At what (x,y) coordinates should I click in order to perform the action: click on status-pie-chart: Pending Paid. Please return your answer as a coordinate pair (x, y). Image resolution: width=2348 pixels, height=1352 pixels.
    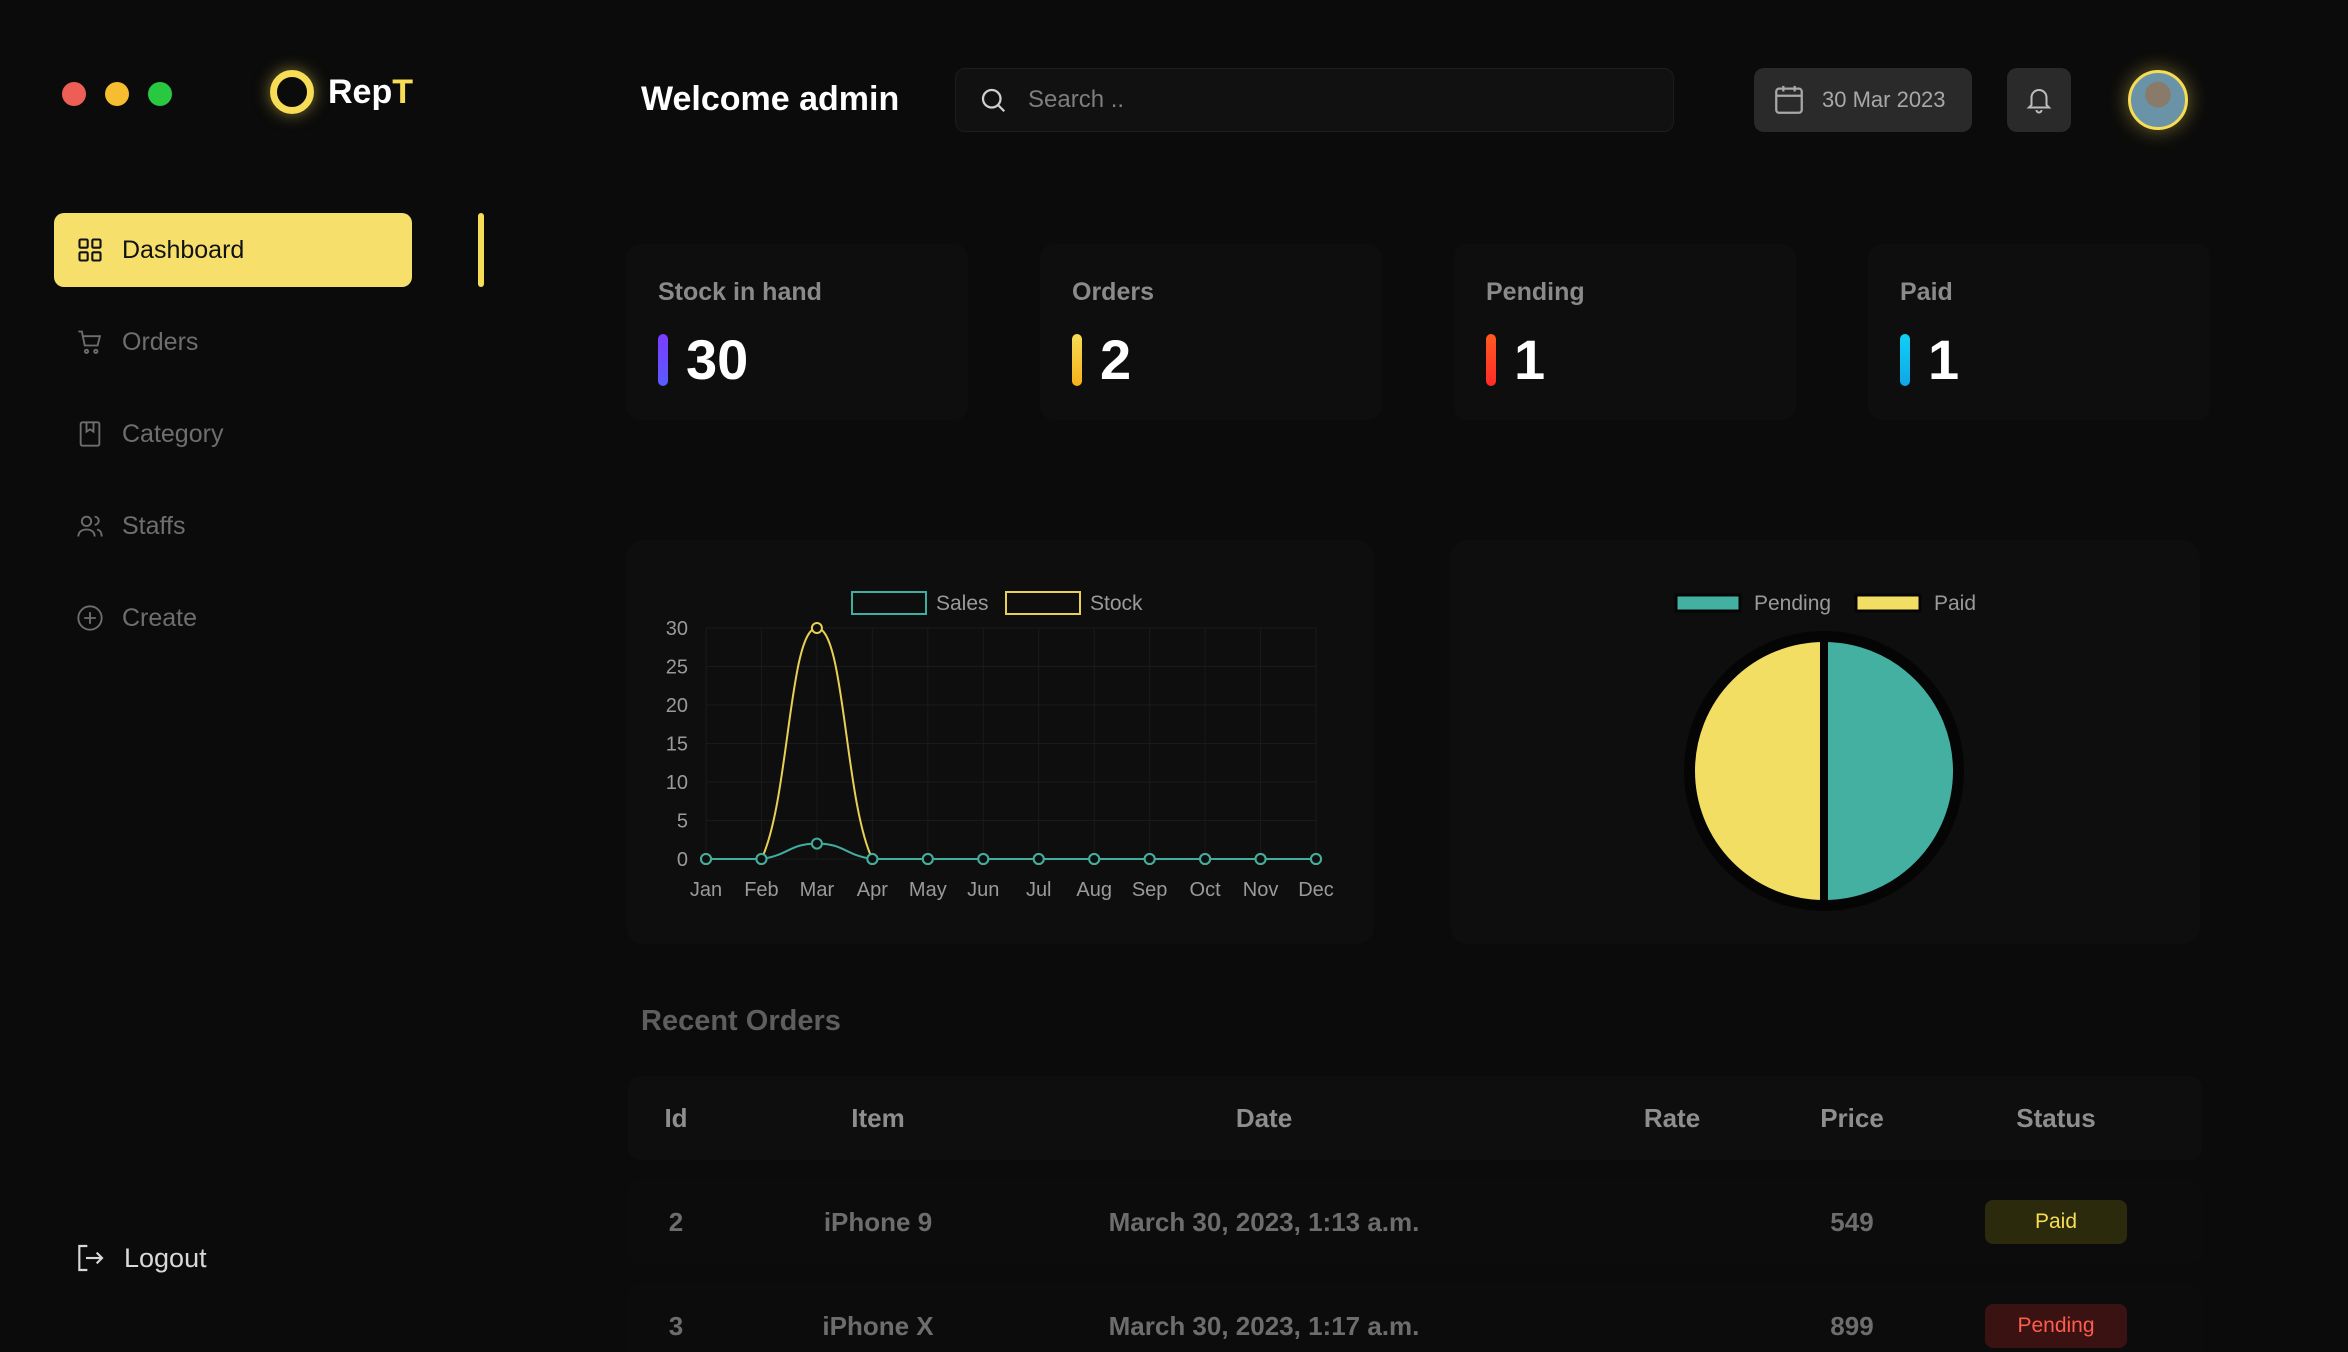
    Looking at the image, I should click on (1825, 742).